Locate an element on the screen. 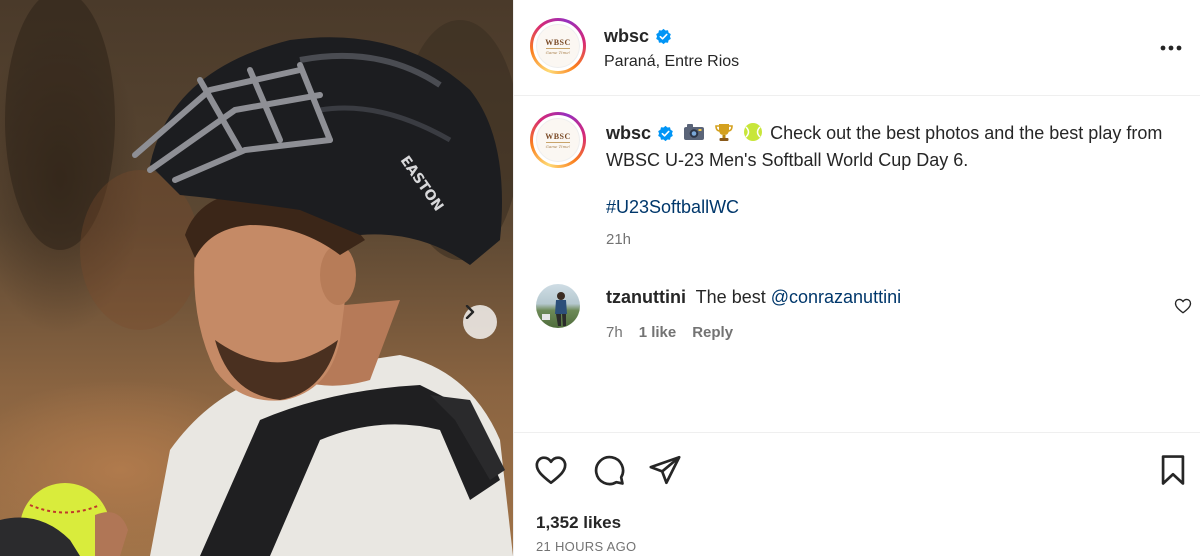 This screenshot has height=556, width=1200. likes-count: 1,352 likes is located at coordinates (578, 523).